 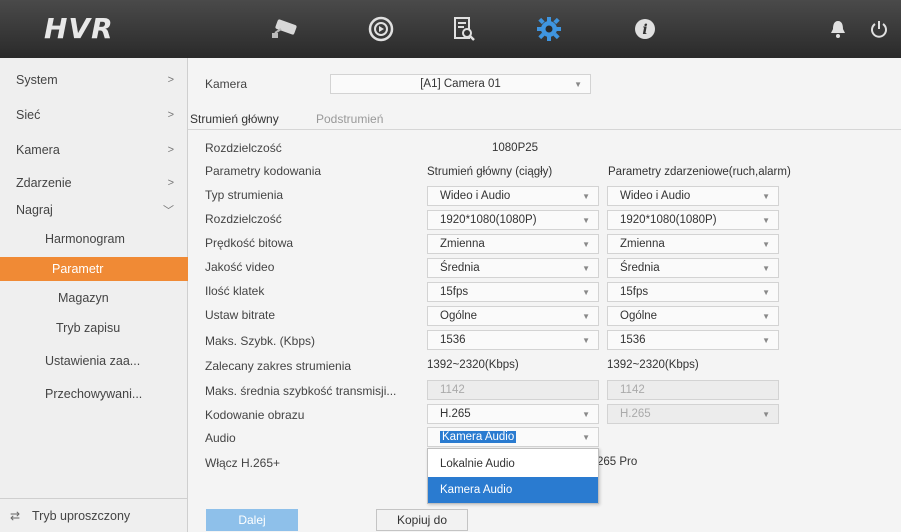 I want to click on video-quality-event-select: Średnia ▼, so click(x=693, y=268).